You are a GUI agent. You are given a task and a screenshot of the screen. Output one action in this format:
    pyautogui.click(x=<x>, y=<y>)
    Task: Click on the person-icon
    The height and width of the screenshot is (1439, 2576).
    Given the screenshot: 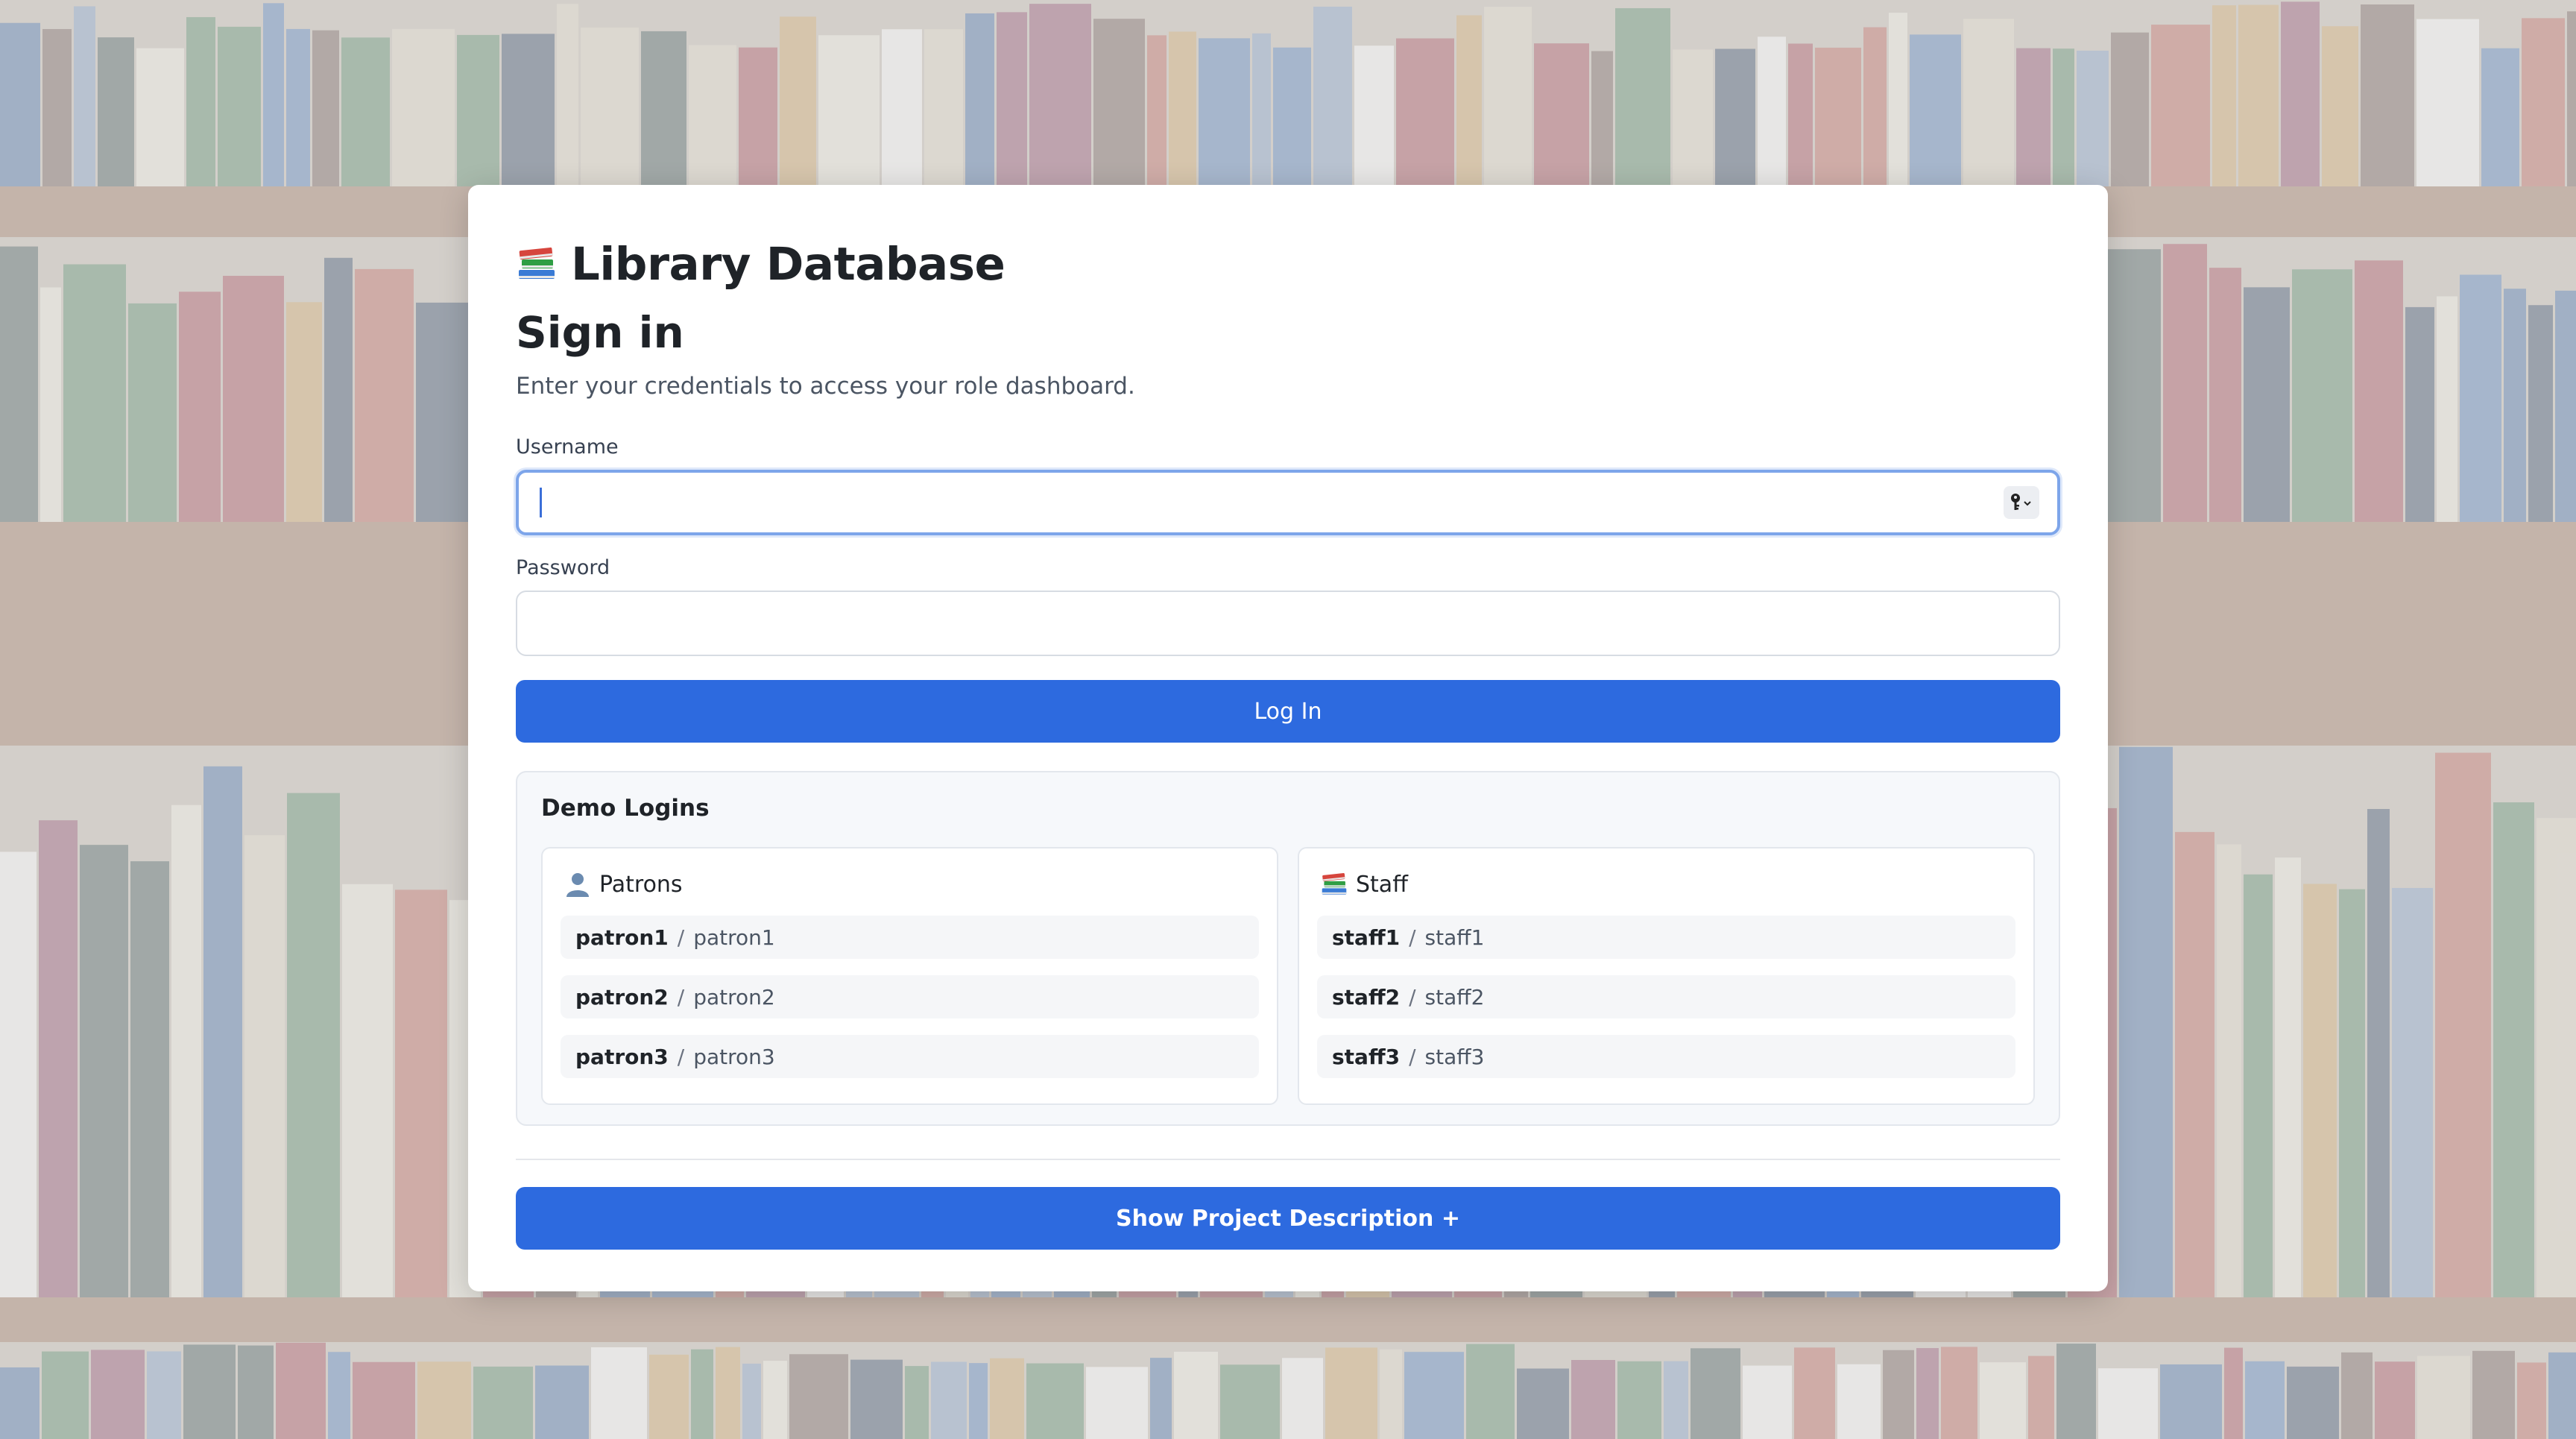 What is the action you would take?
    pyautogui.click(x=578, y=884)
    